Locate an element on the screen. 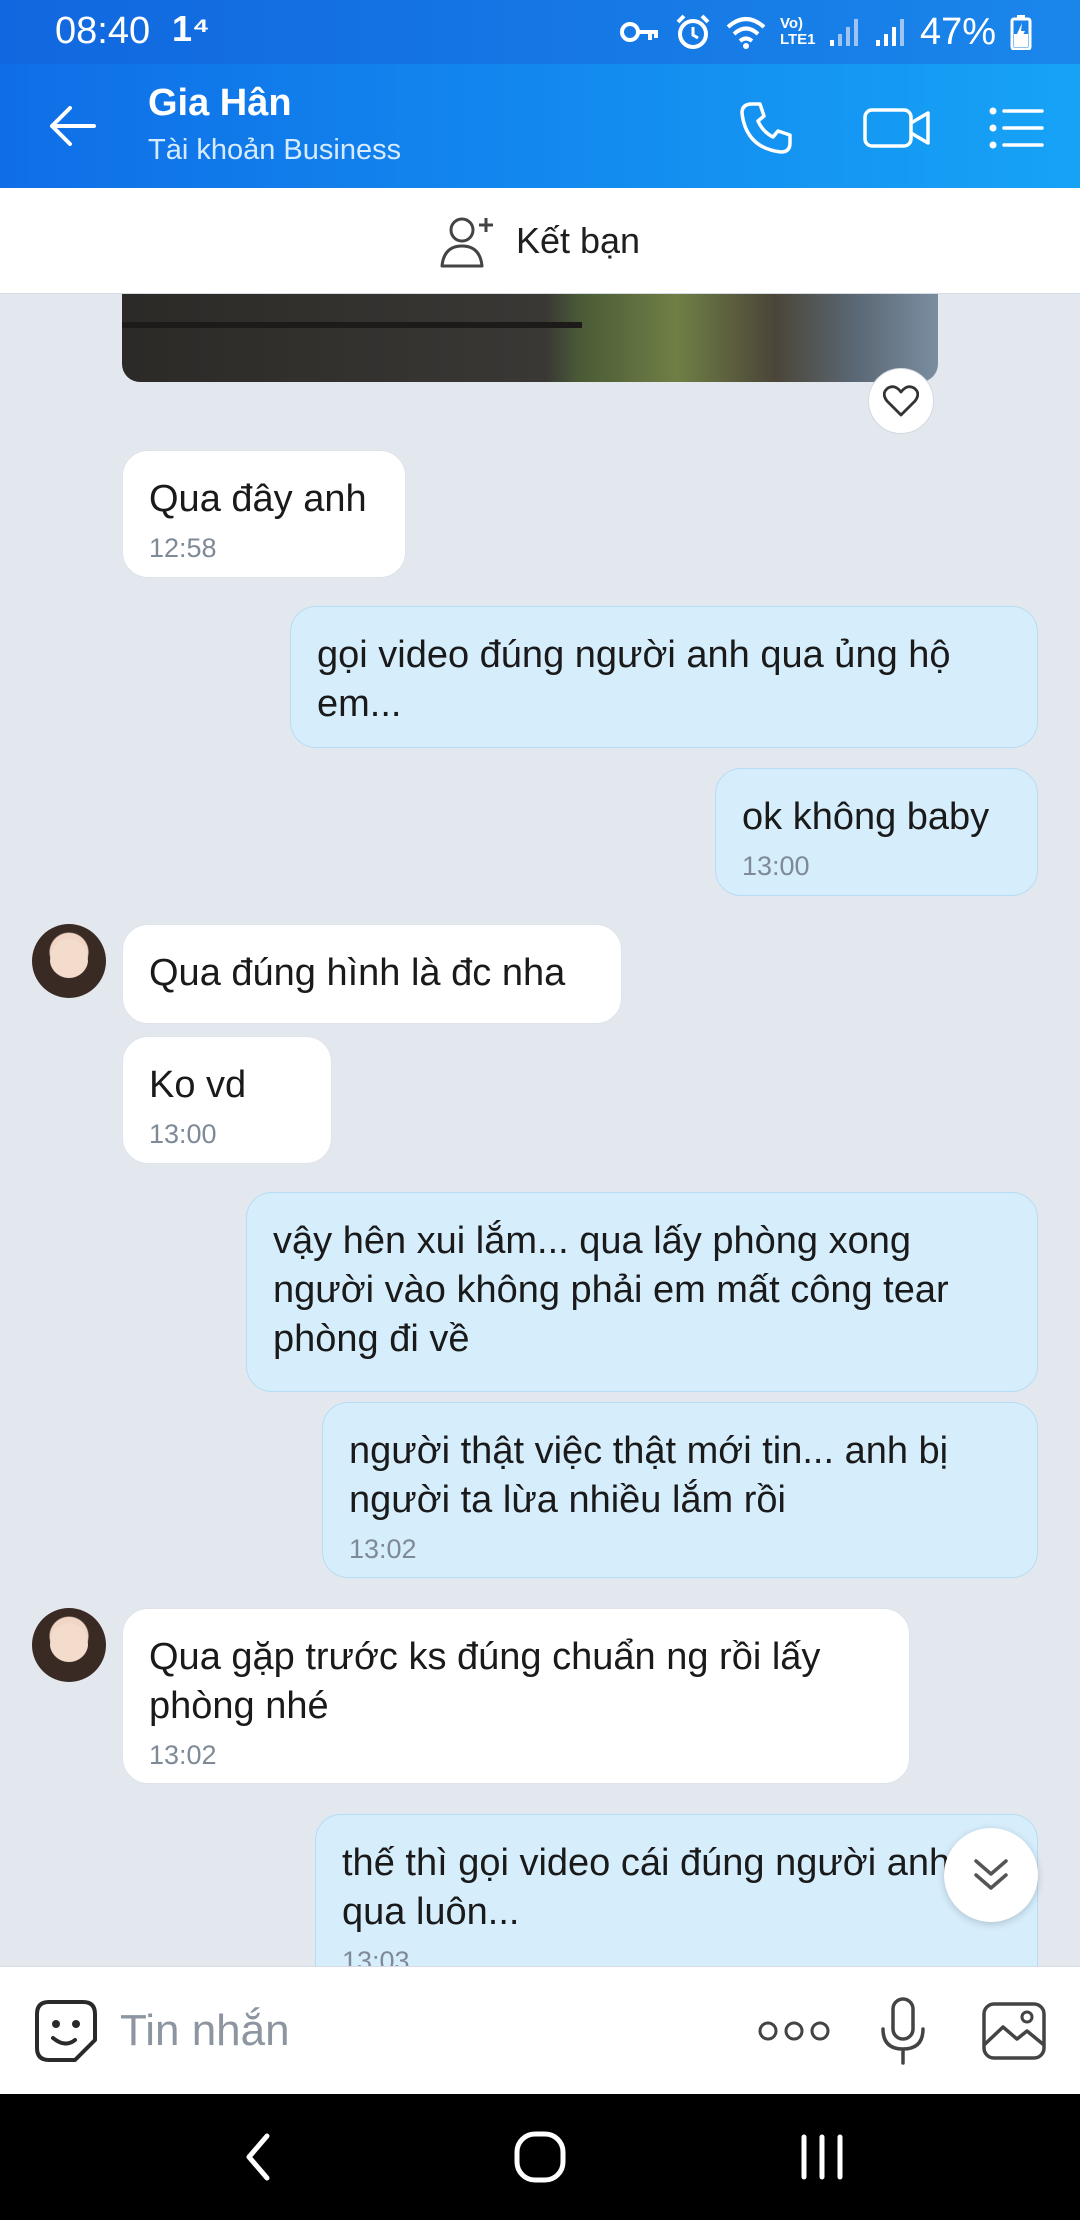 The width and height of the screenshot is (1080, 2220). message-time: 13:03 is located at coordinates (376, 1956).